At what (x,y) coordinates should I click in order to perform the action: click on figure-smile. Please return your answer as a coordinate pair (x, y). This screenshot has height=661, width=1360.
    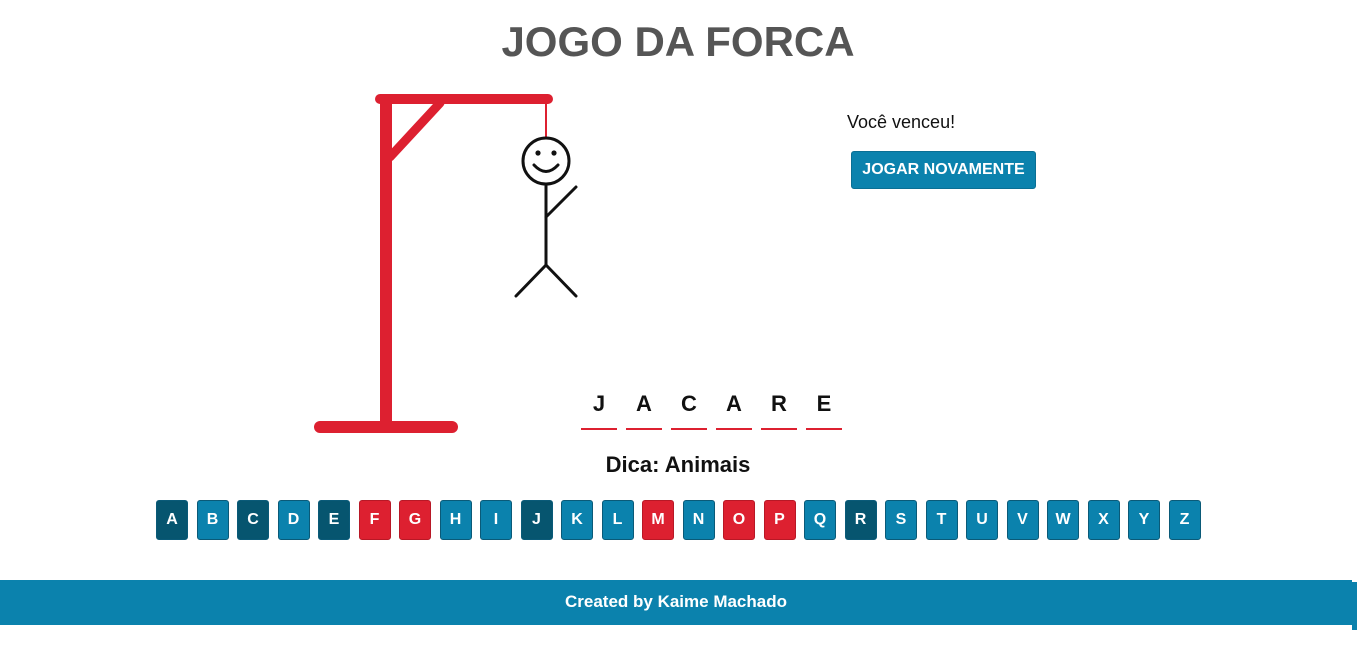
    Looking at the image, I should click on (546, 168).